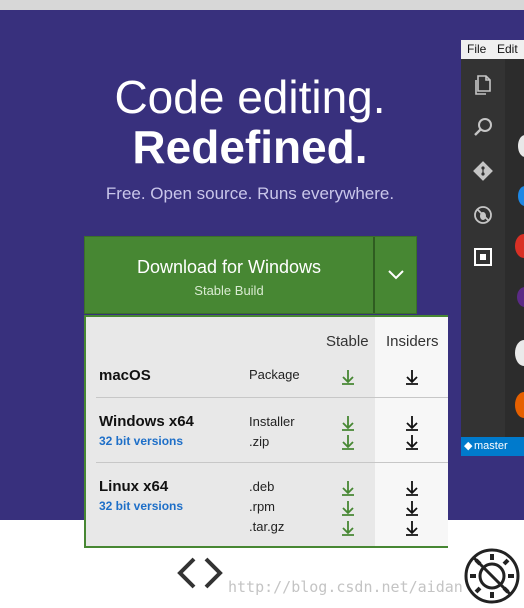 Image resolution: width=524 pixels, height=608 pixels. I want to click on code-brackets-icon, so click(200, 573).